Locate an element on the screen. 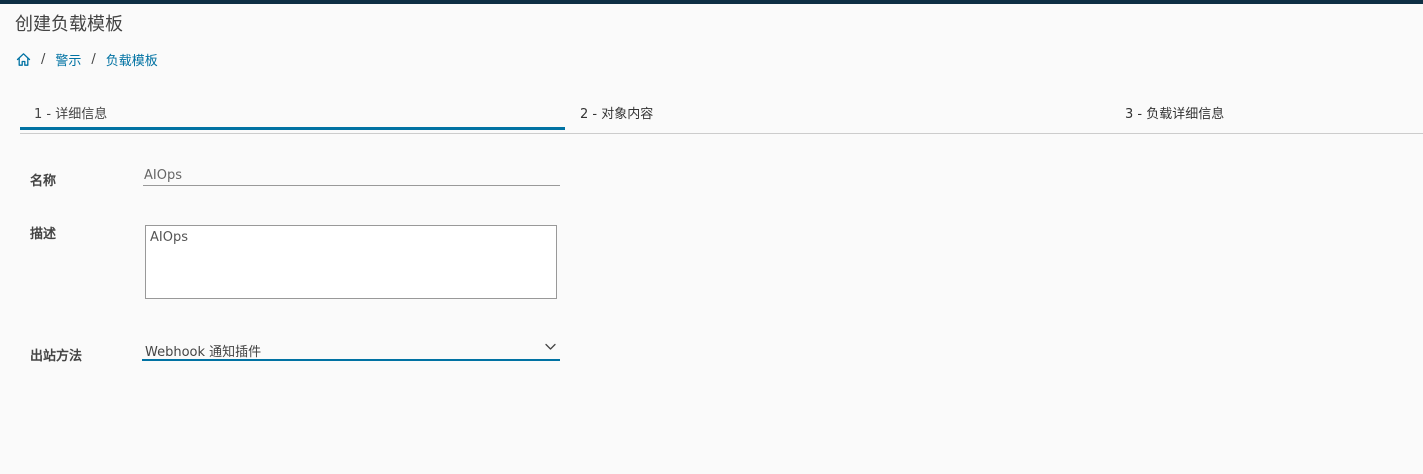 This screenshot has width=1423, height=474. outbound-method-selected-value: Webhook 通知插件 is located at coordinates (203, 352).